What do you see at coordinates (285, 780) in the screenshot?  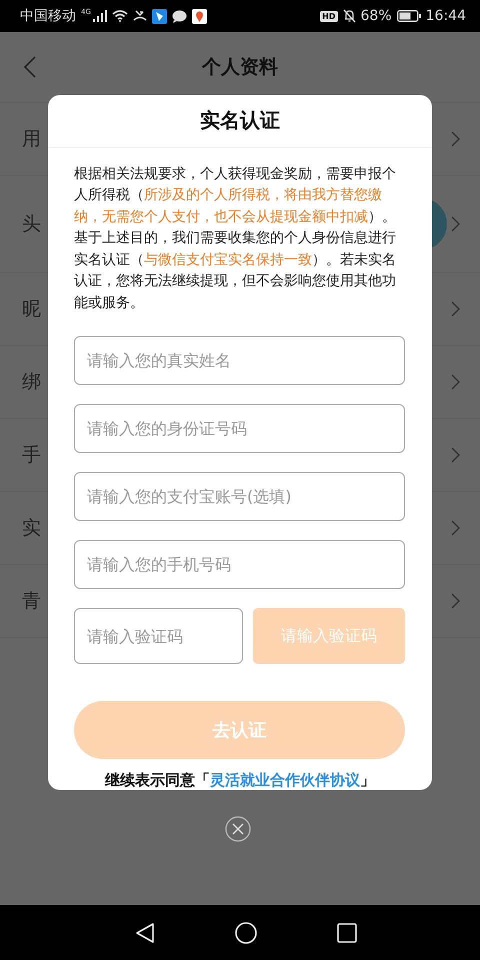 I see `agreement-link: 灵活就业合作伙伴协议` at bounding box center [285, 780].